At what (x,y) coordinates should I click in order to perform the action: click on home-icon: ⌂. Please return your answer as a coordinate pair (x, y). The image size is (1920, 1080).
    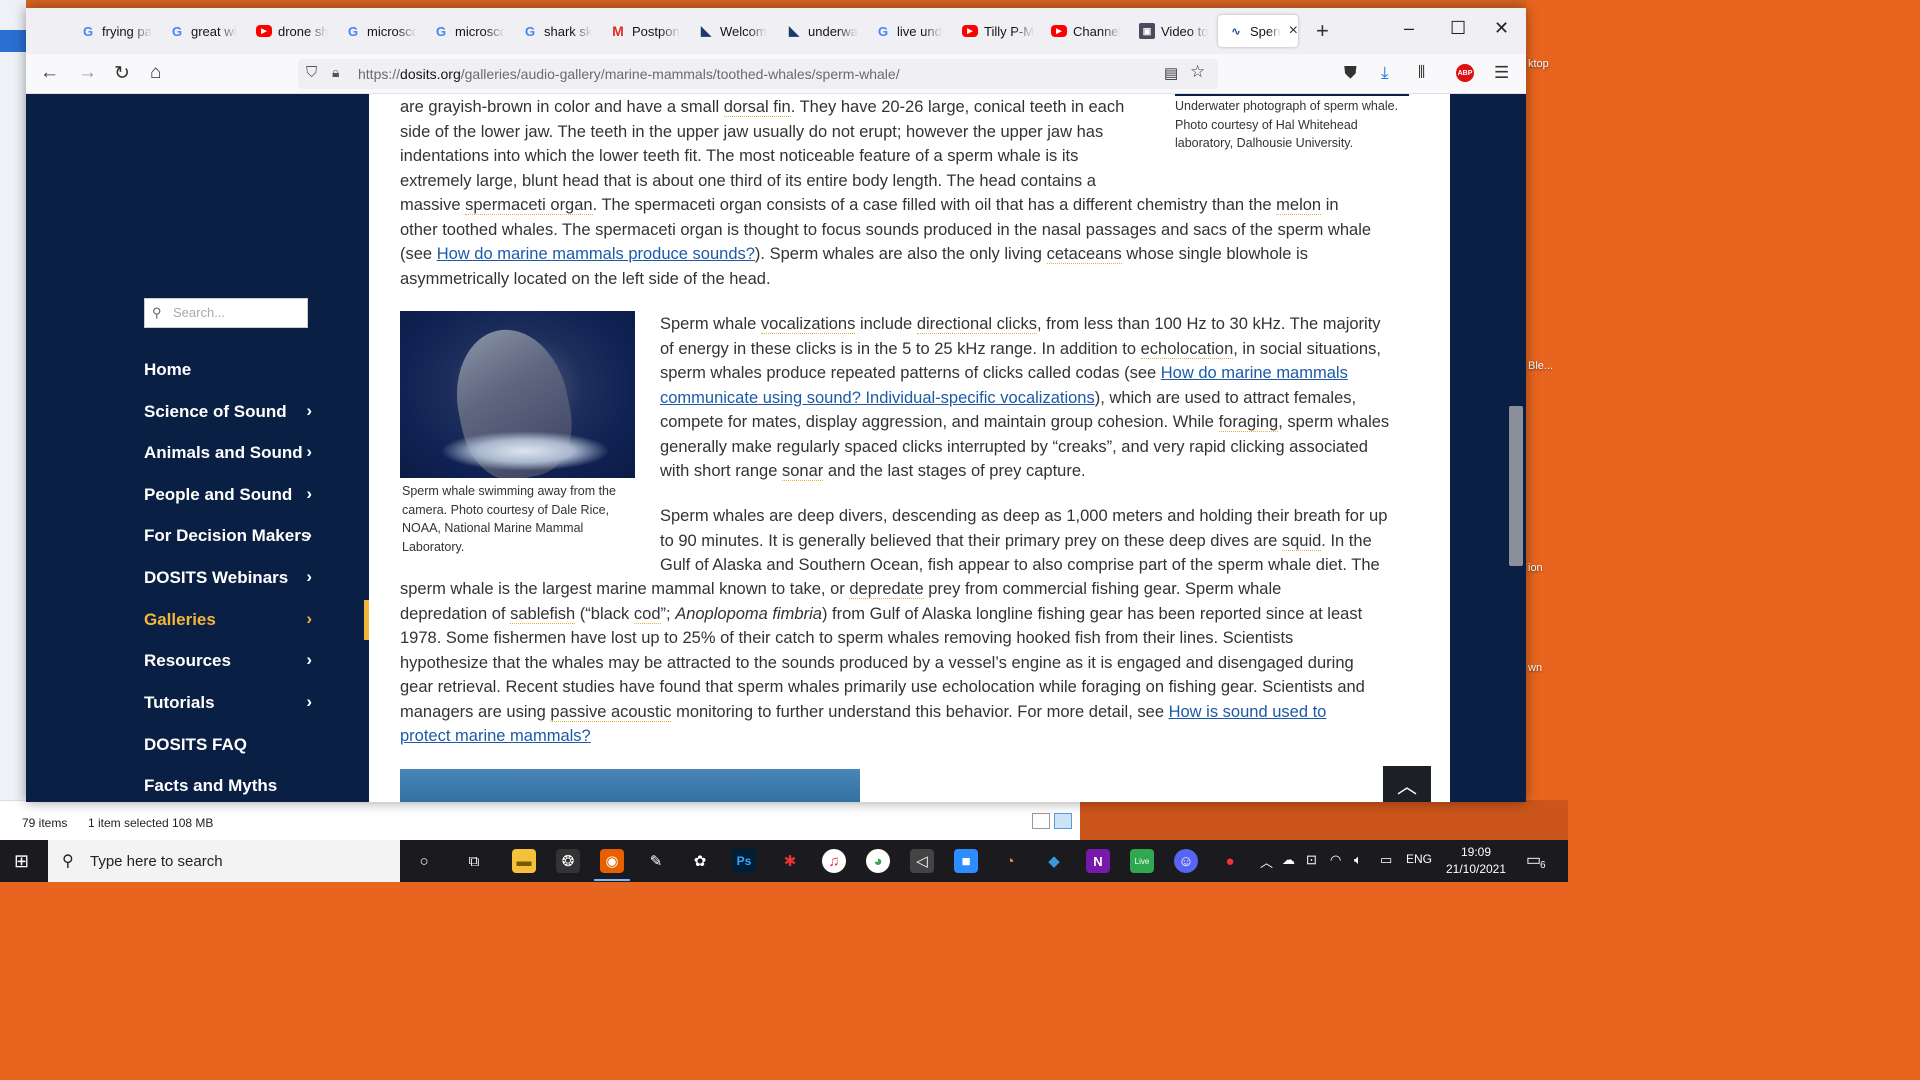
    Looking at the image, I should click on (155, 73).